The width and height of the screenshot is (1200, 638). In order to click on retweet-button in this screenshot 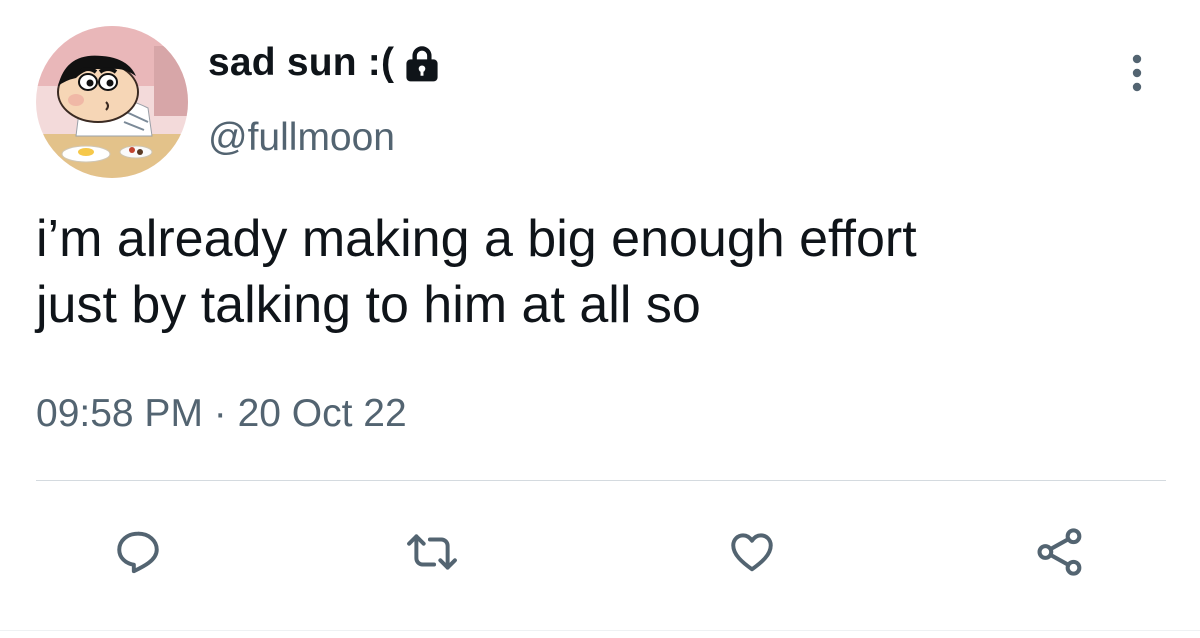, I will do `click(432, 552)`.